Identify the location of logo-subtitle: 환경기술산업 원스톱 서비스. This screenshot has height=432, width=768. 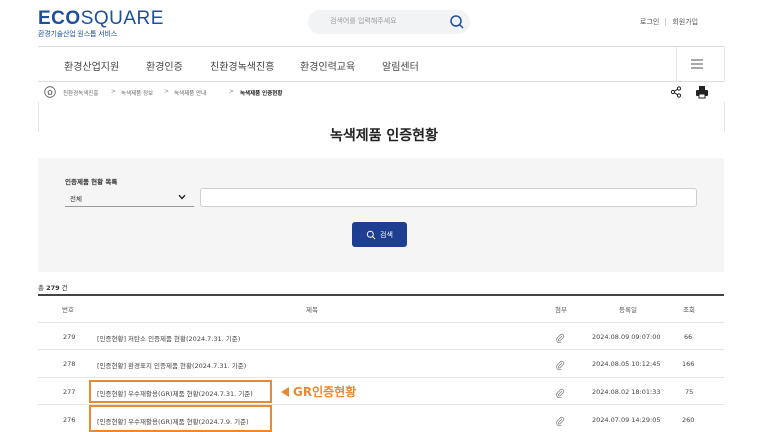
(77, 34).